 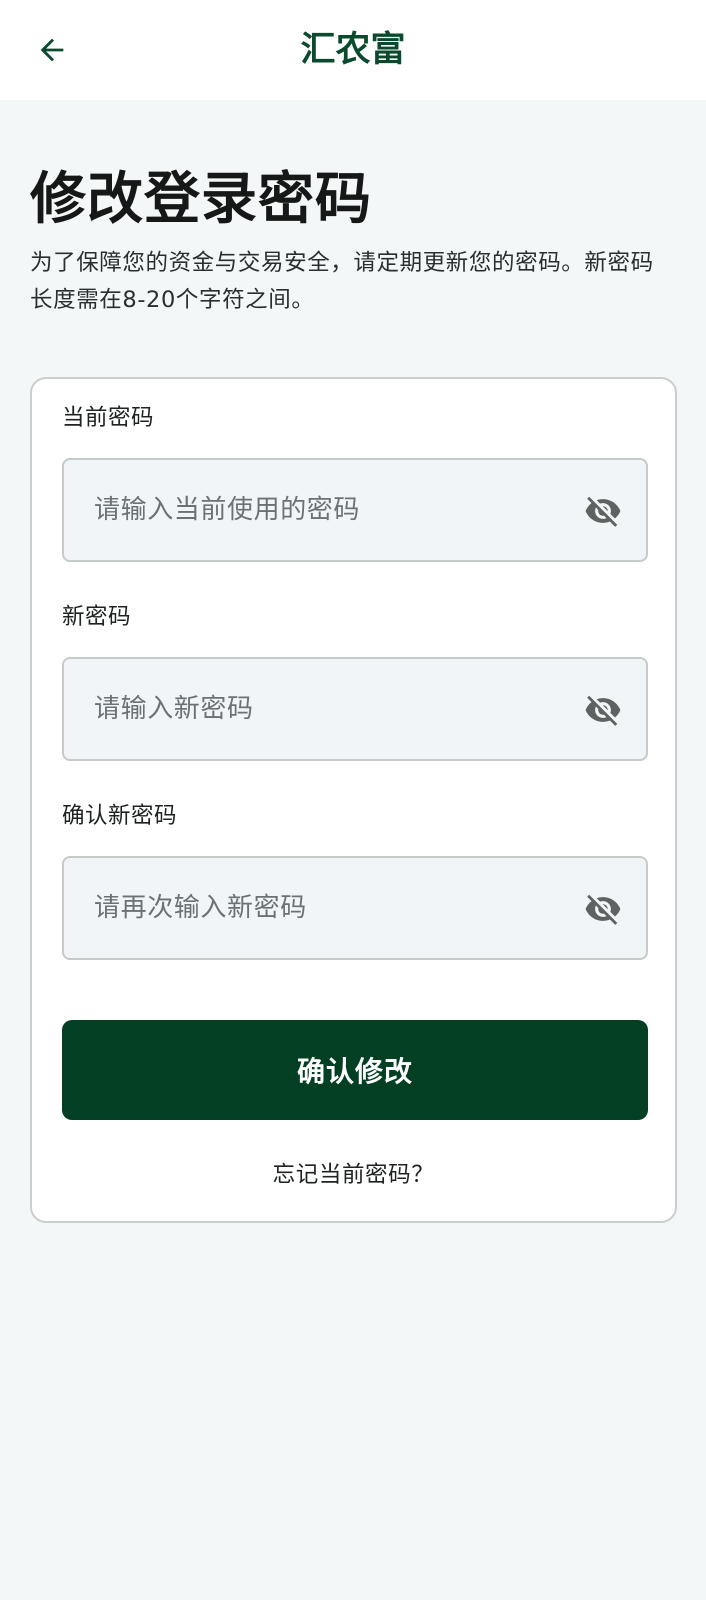 I want to click on new-password-label: 新密码, so click(x=97, y=617).